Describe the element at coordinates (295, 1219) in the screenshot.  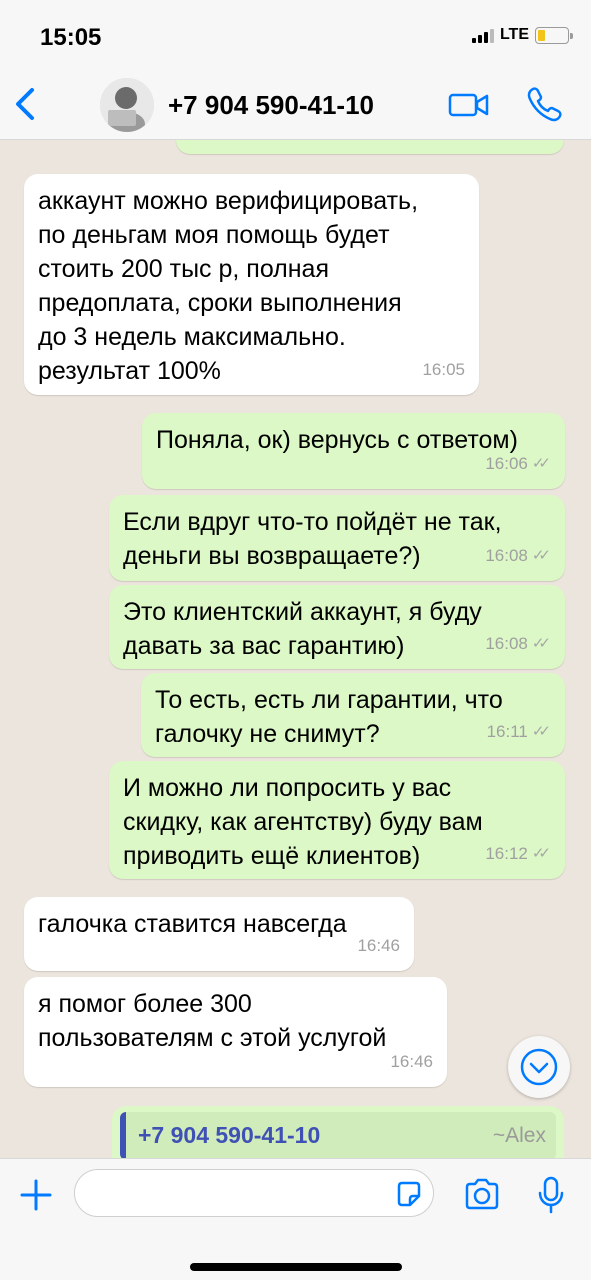
I see `message-composer` at that location.